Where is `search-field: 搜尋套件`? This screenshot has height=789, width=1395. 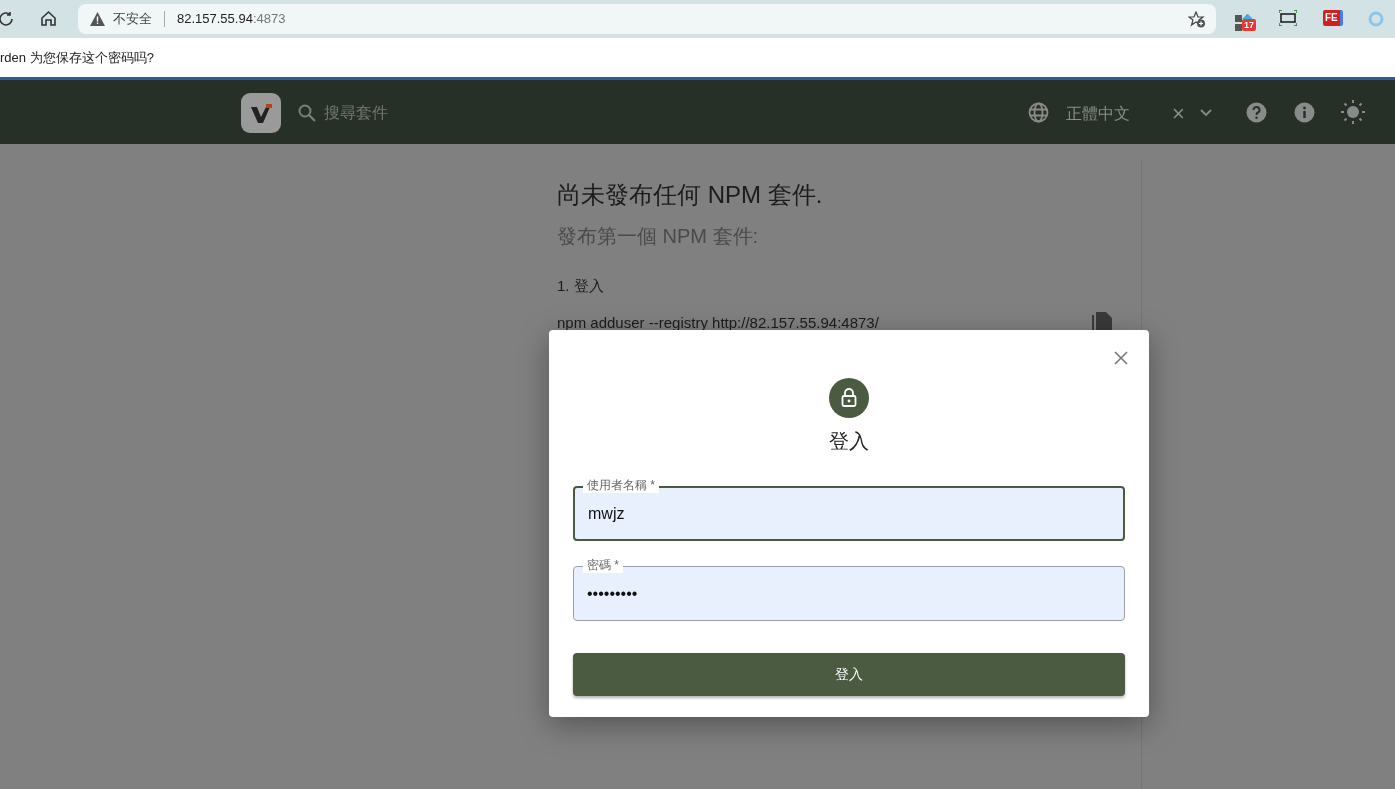 search-field: 搜尋套件 is located at coordinates (422, 113).